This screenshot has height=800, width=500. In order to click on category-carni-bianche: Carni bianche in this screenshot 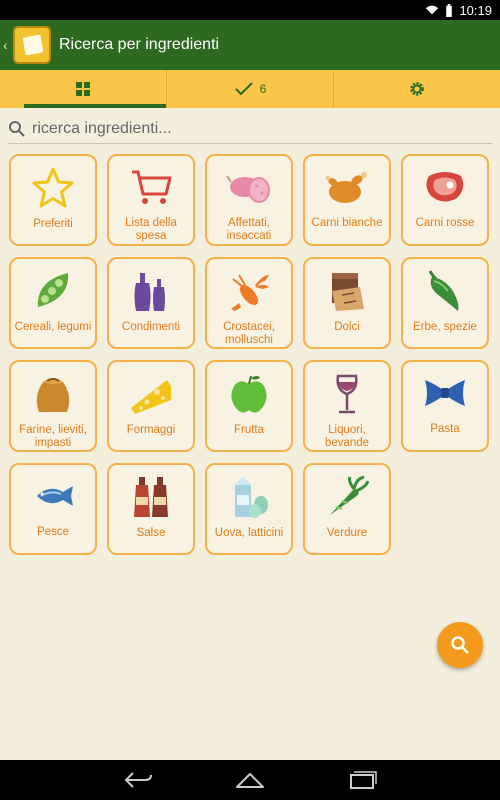, I will do `click(347, 200)`.